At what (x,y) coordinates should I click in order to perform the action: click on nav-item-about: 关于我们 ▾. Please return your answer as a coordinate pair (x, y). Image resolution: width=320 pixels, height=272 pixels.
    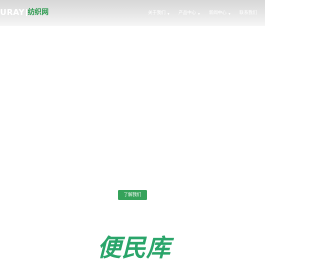
    Looking at the image, I should click on (158, 13).